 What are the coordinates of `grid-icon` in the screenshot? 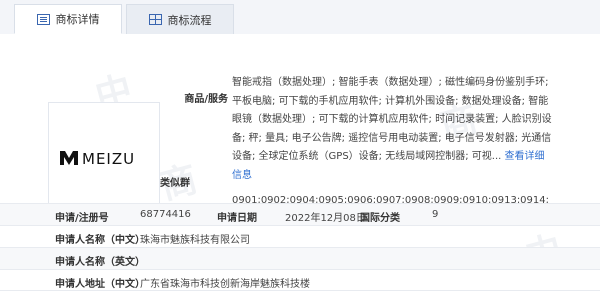 It's located at (155, 19).